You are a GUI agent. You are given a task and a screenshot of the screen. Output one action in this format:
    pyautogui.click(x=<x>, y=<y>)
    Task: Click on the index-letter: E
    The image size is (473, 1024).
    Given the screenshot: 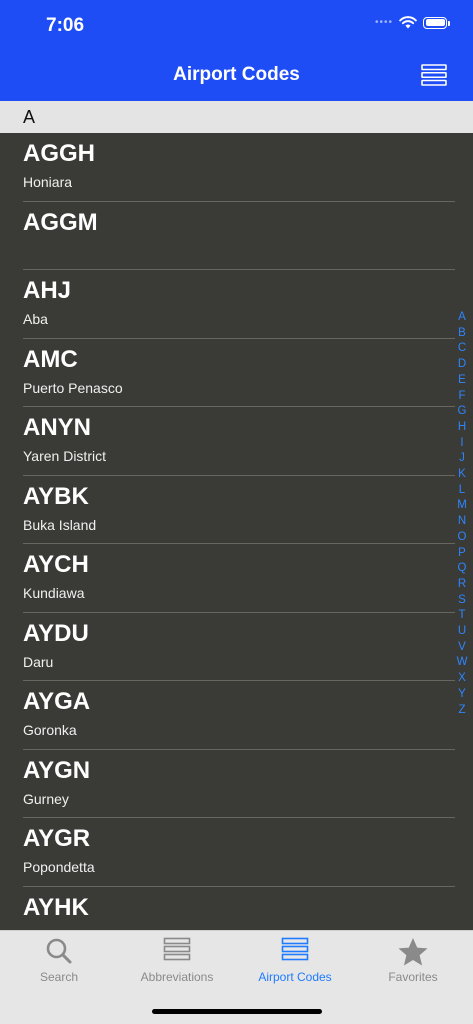 What is the action you would take?
    pyautogui.click(x=462, y=381)
    